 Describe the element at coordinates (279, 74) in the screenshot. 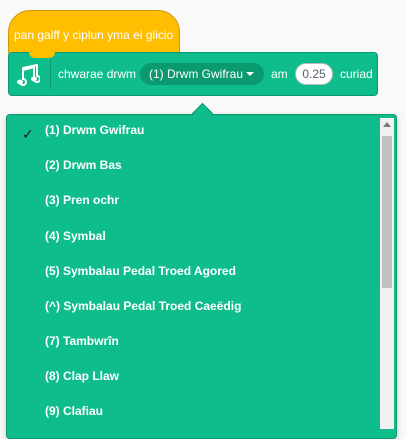

I see `for-label: am` at that location.